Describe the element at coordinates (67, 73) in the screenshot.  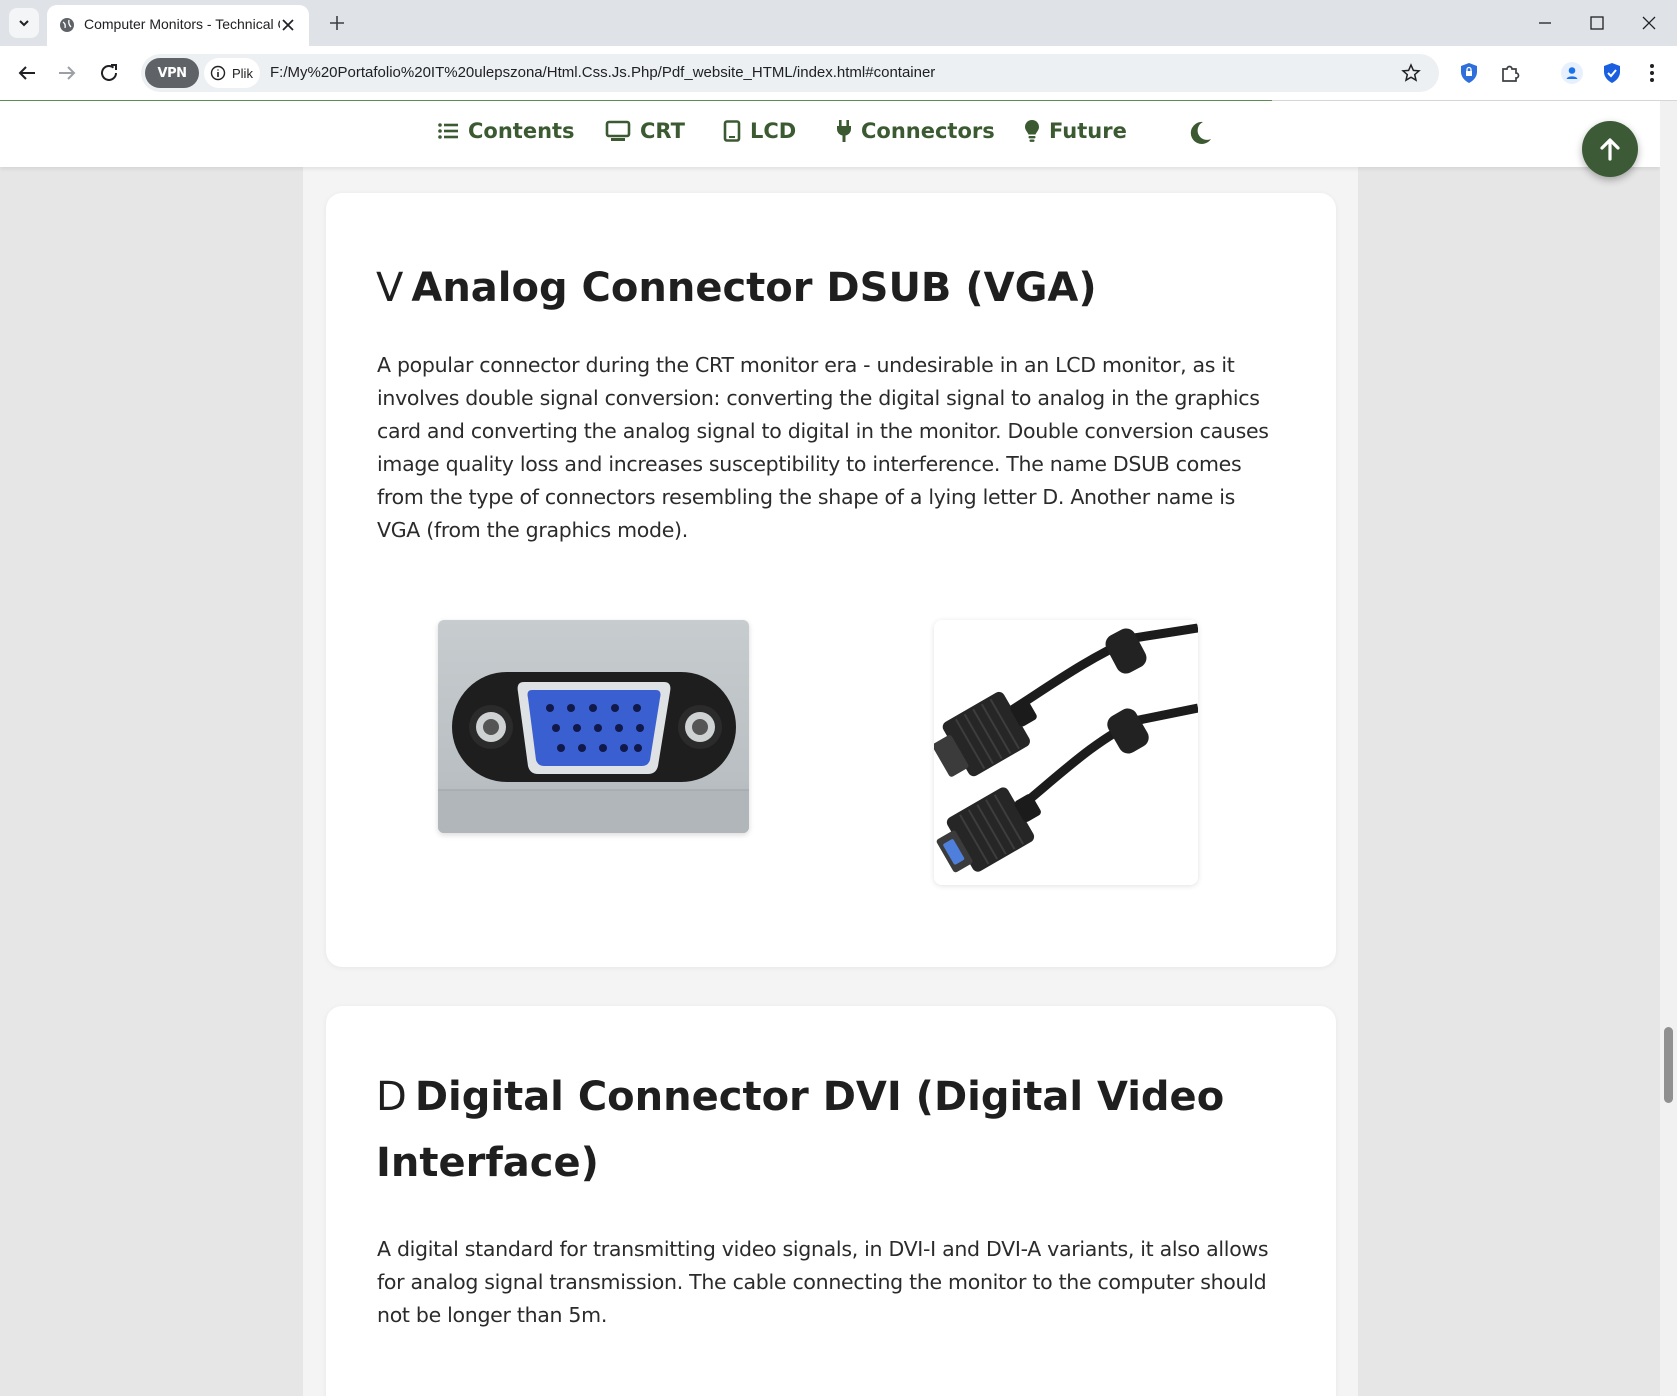
I see `forward-arrow-icon` at that location.